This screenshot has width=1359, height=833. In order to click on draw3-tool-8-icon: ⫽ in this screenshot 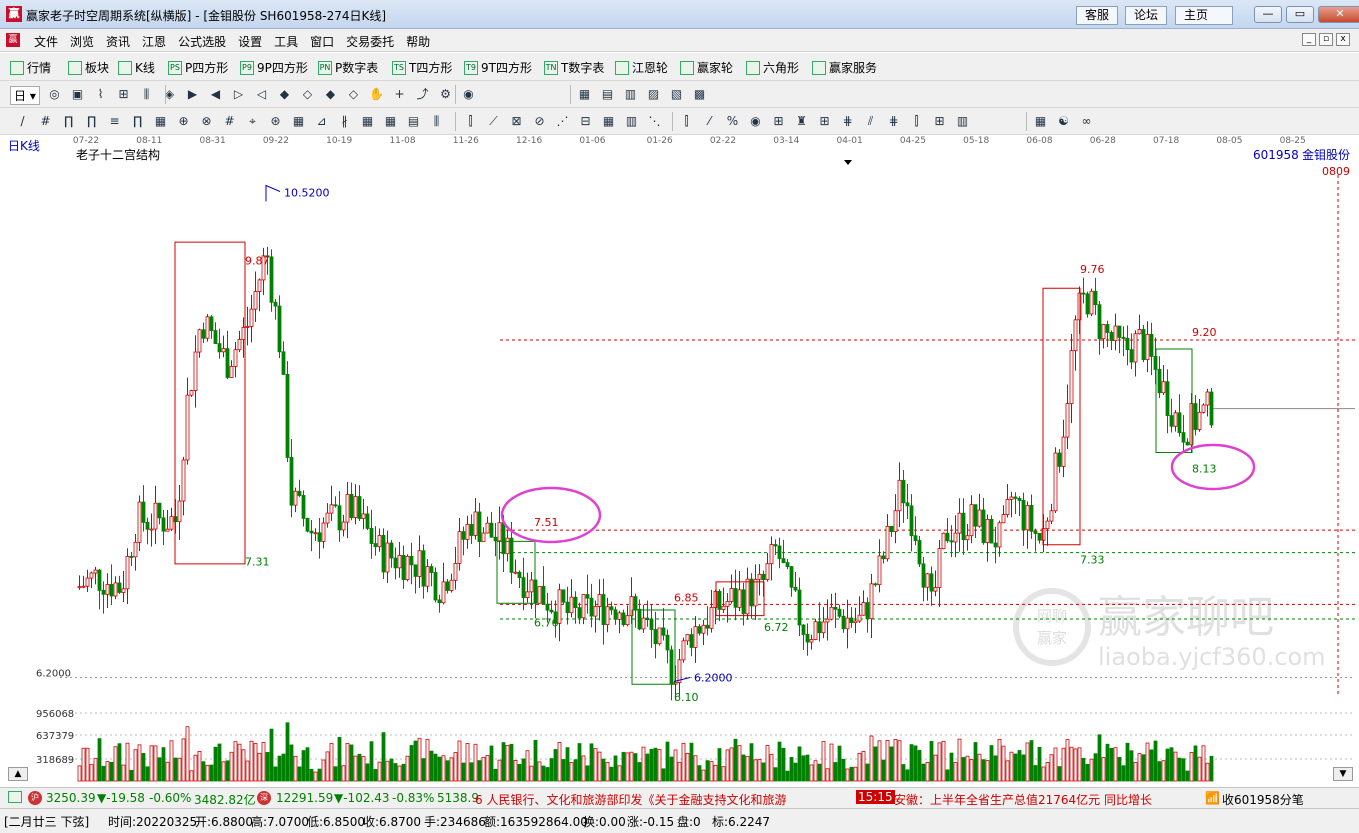, I will do `click(870, 121)`.